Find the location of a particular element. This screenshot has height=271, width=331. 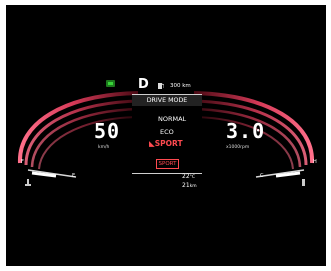

range-unit: km is located at coordinates (186, 86).